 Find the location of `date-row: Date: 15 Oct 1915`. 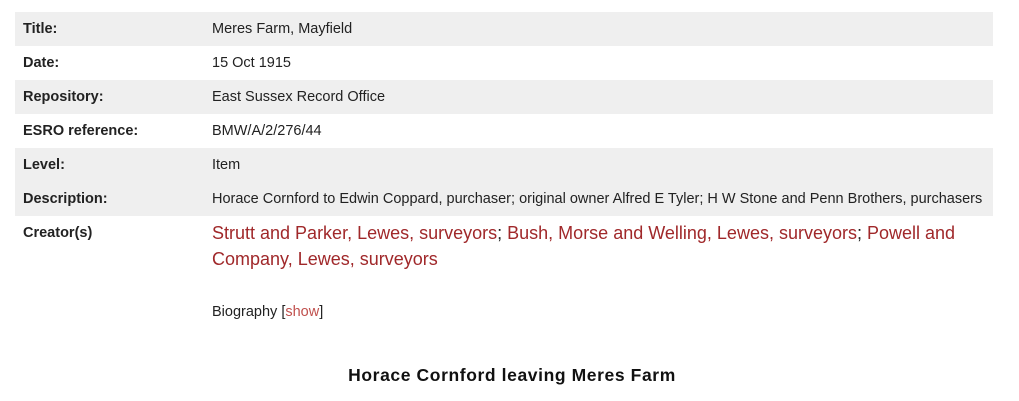

date-row: Date: 15 Oct 1915 is located at coordinates (504, 63).